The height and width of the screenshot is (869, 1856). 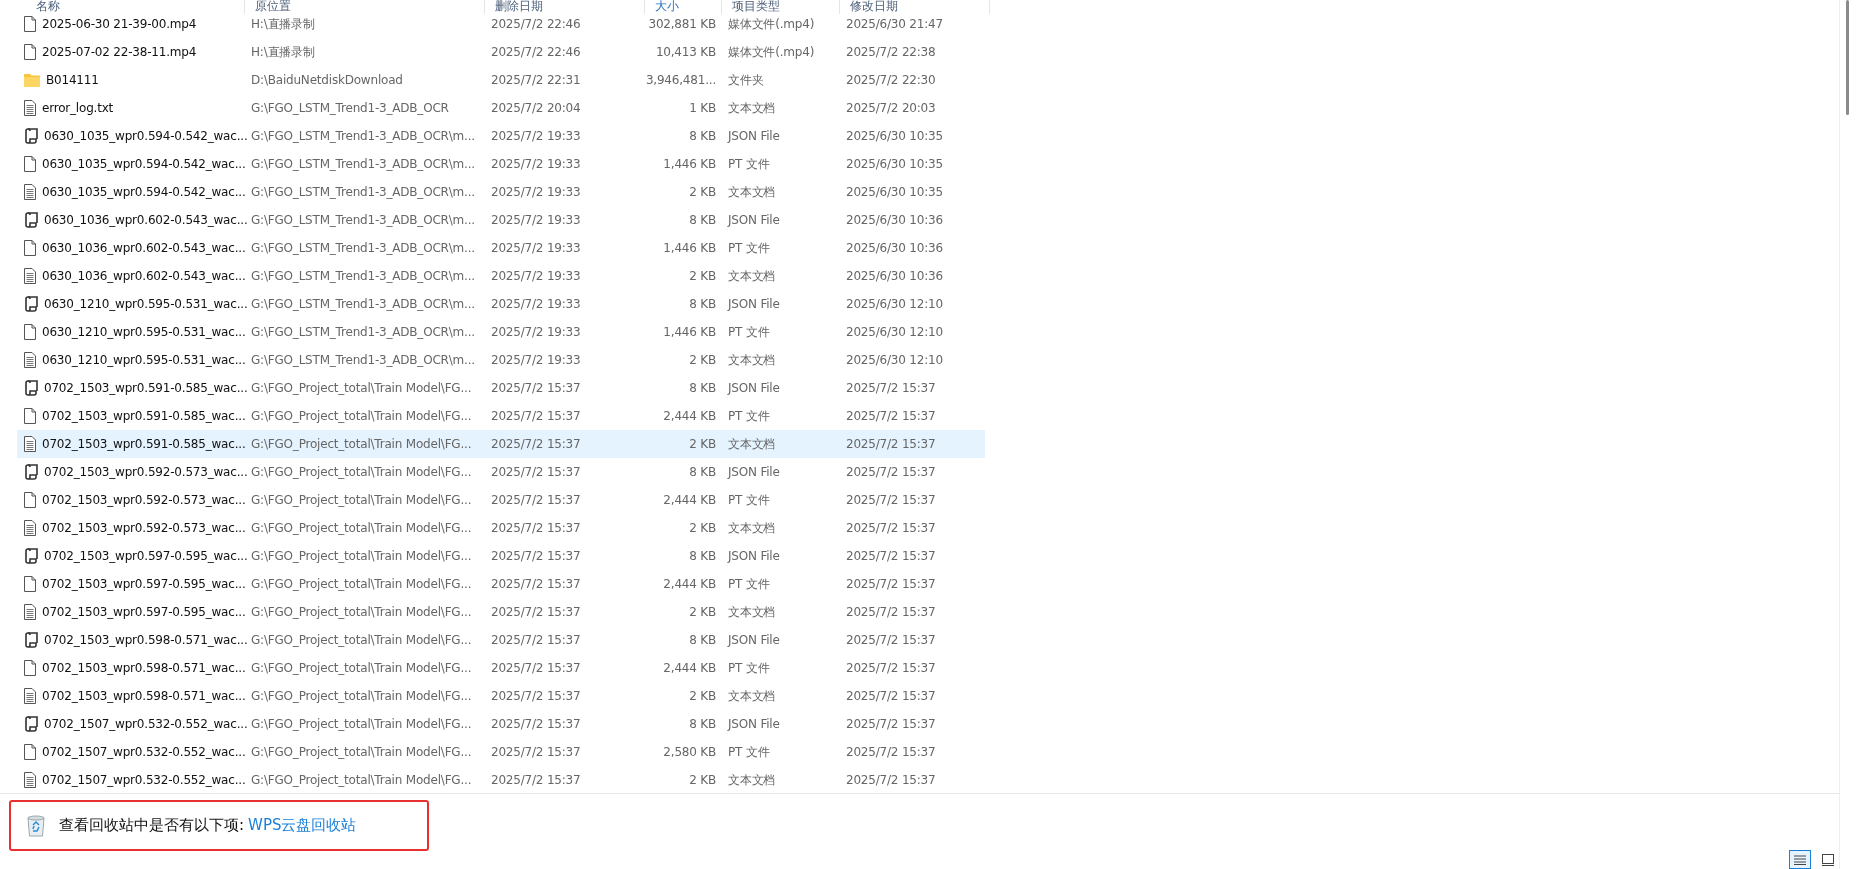 What do you see at coordinates (302, 825) in the screenshot?
I see `wps-recycle-link: WPS云盘回收站` at bounding box center [302, 825].